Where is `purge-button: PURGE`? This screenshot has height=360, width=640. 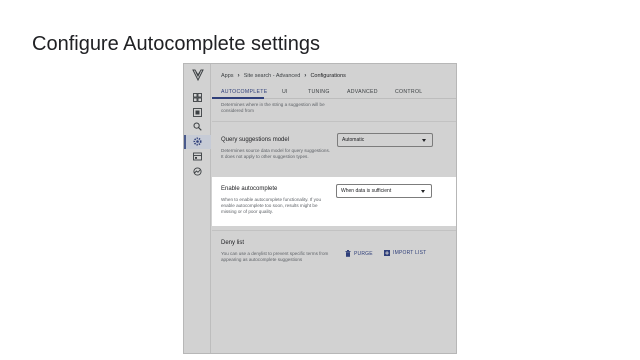
purge-button: PURGE is located at coordinates (359, 253).